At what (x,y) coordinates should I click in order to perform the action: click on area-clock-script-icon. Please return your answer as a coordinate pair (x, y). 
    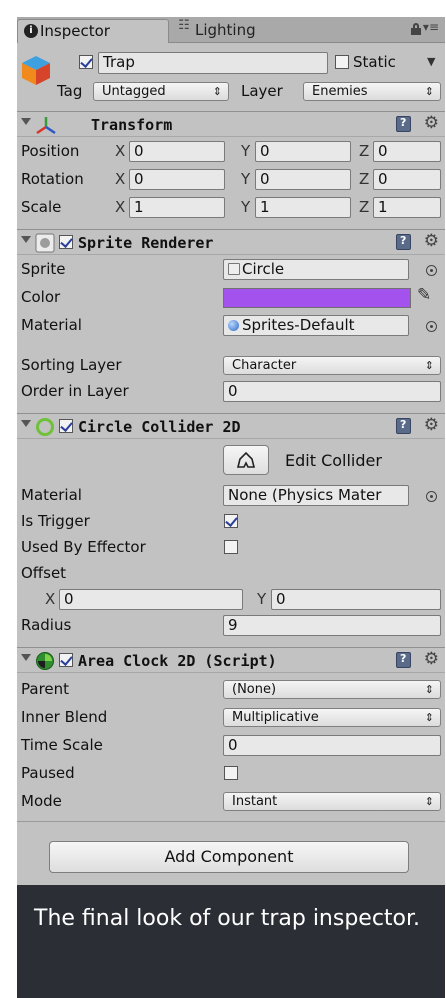
    Looking at the image, I should click on (45, 661).